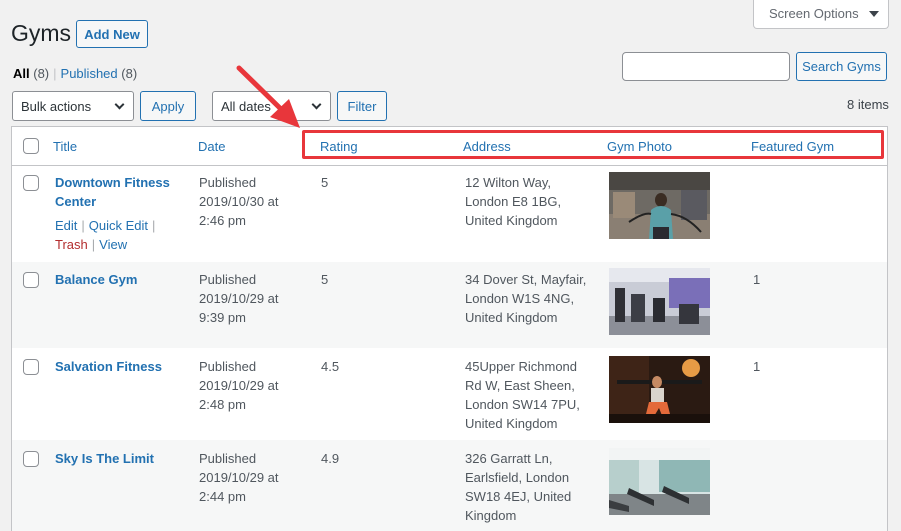 This screenshot has width=901, height=531. I want to click on row-actions: Edit | Quick Edit | Trash | View, so click(105, 235).